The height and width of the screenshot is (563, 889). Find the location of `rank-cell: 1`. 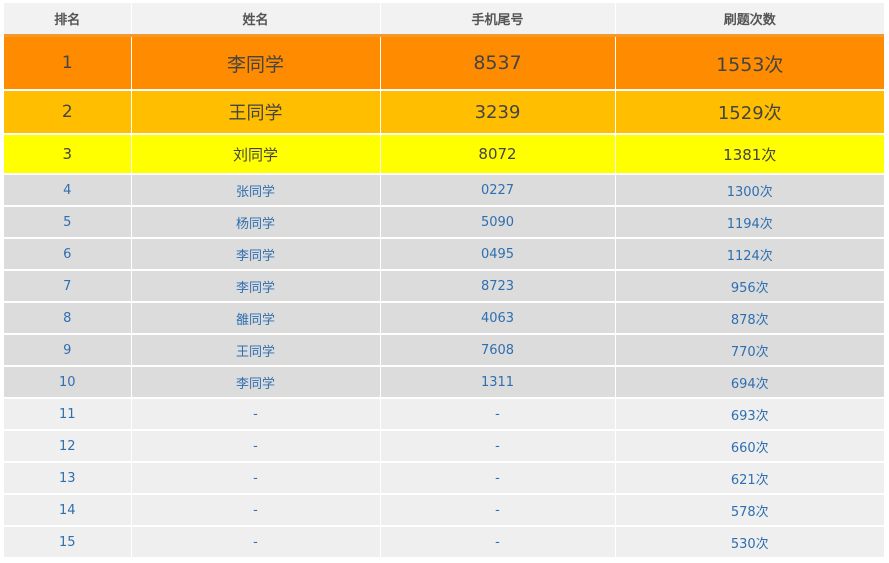

rank-cell: 1 is located at coordinates (68, 63).